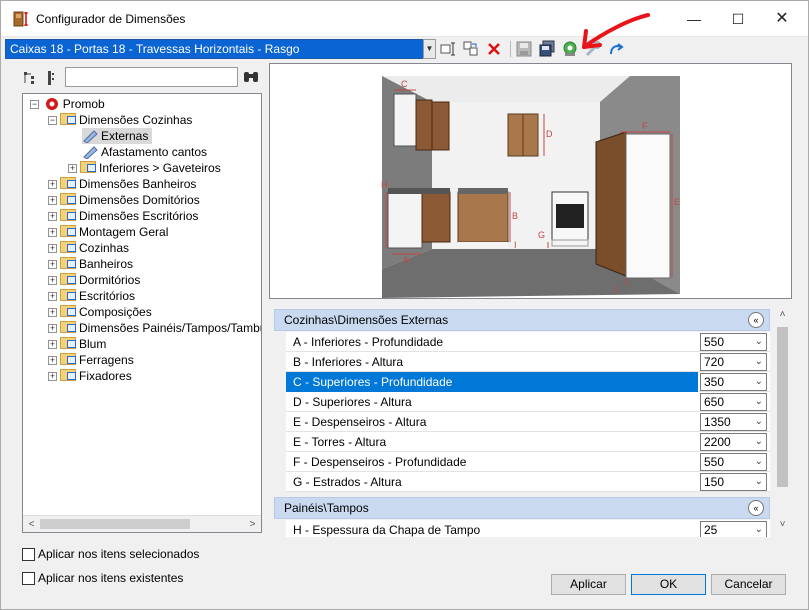  Describe the element at coordinates (154, 328) in the screenshot. I see `tree-item: + Dimensões Painéis/Tampos/Tambura` at that location.